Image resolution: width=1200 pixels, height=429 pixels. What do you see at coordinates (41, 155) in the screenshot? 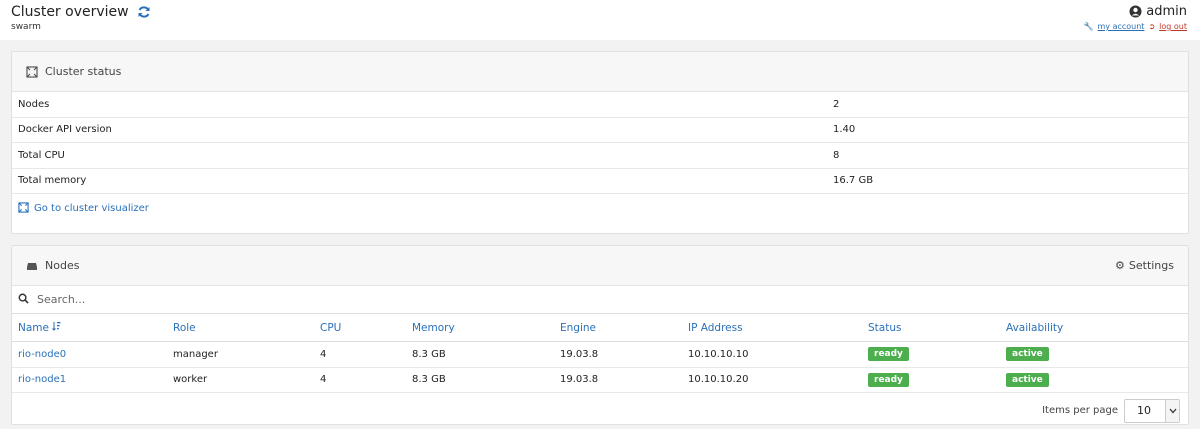
I see `status-key: Total CPU` at bounding box center [41, 155].